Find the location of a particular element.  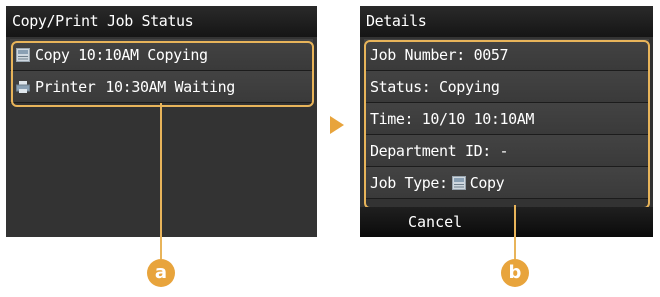

cancel-button: Cancel is located at coordinates (506, 222).